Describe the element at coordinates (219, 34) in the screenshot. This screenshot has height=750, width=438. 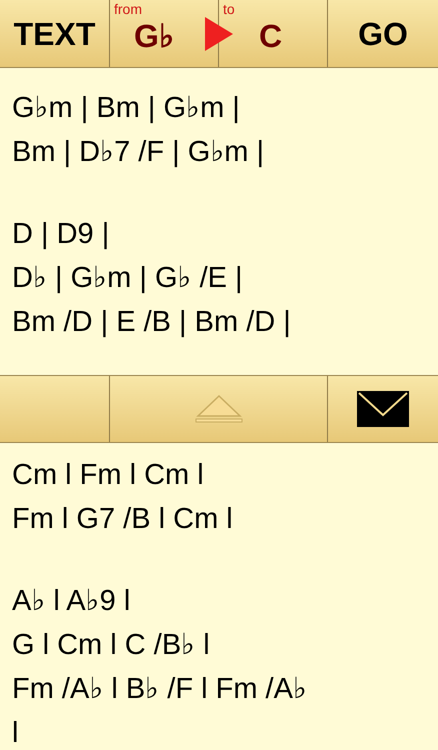
I see `play-icon` at that location.